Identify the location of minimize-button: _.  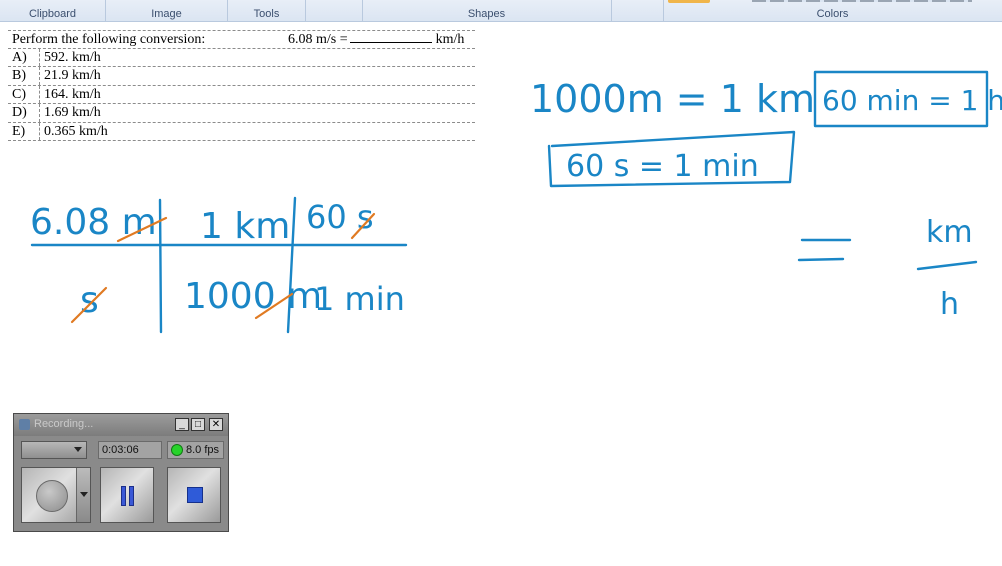
(182, 424).